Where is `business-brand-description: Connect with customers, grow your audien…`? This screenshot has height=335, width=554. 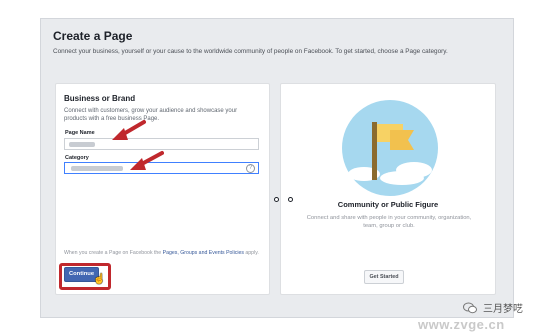 business-brand-description: Connect with customers, grow your audien… is located at coordinates (151, 115).